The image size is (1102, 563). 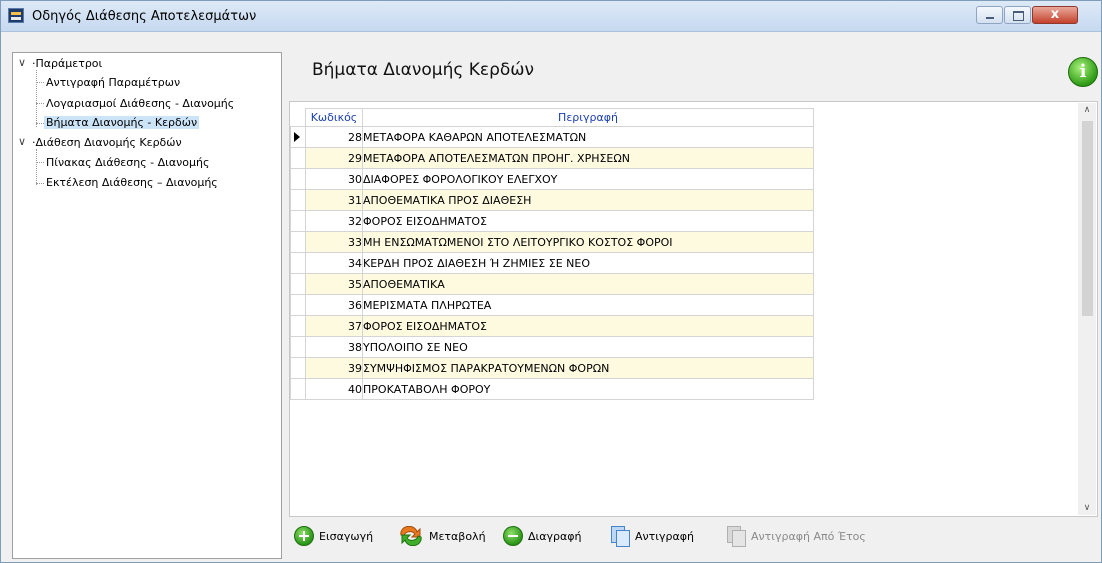 I want to click on cell-code: 35, so click(x=334, y=284).